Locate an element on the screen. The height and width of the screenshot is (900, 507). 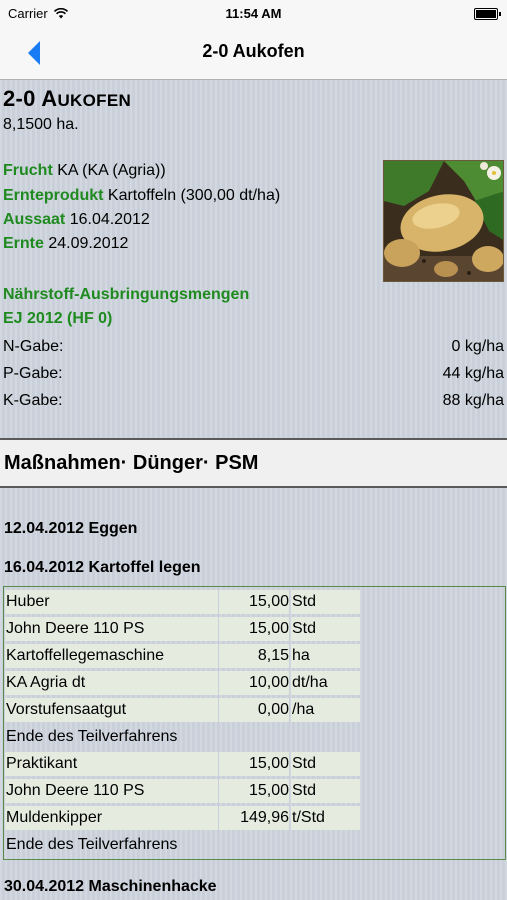
event-title-harrowing: 12.04.2012 Eggen is located at coordinates (70, 529).